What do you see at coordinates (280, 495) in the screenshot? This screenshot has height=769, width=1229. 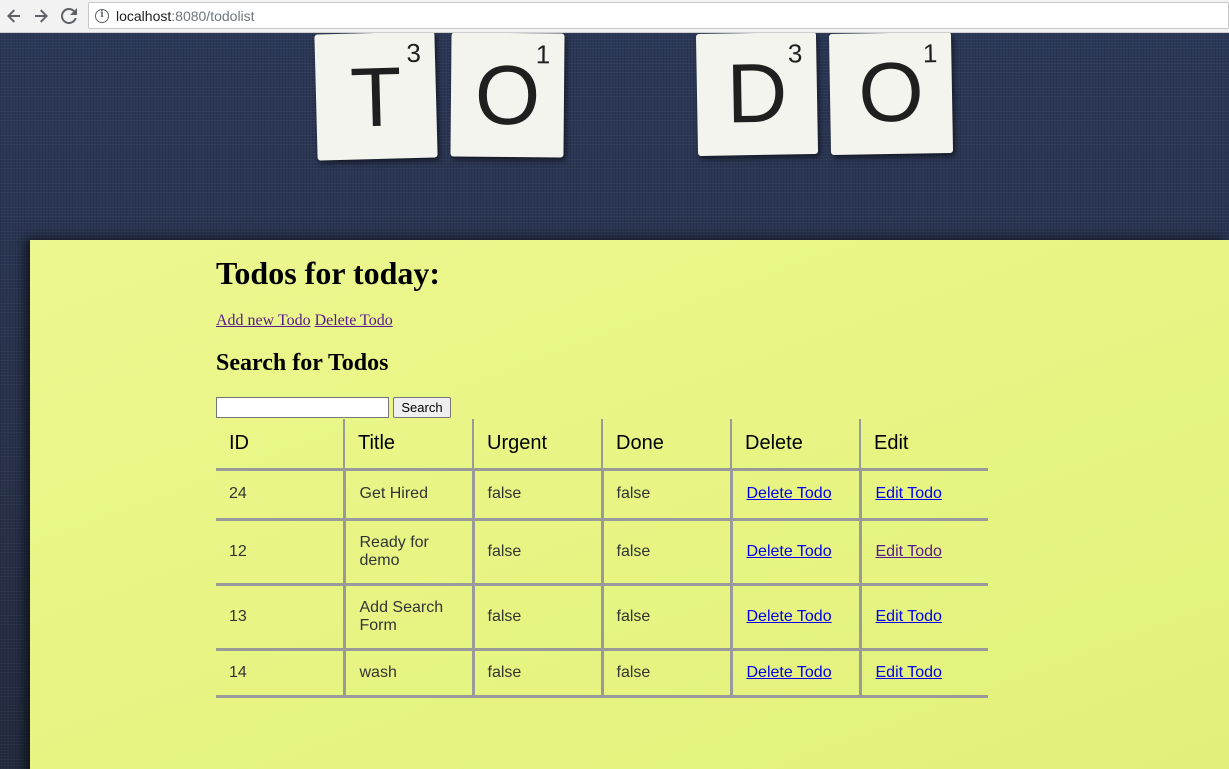 I see `cell-id: 24` at bounding box center [280, 495].